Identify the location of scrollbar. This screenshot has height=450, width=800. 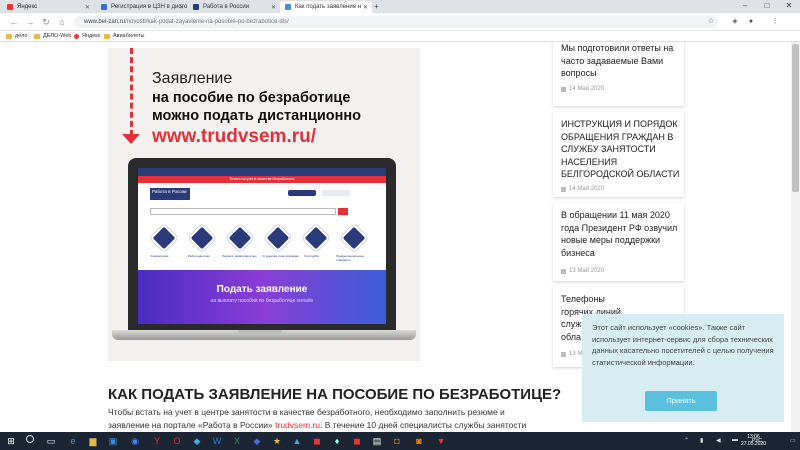
(795, 237).